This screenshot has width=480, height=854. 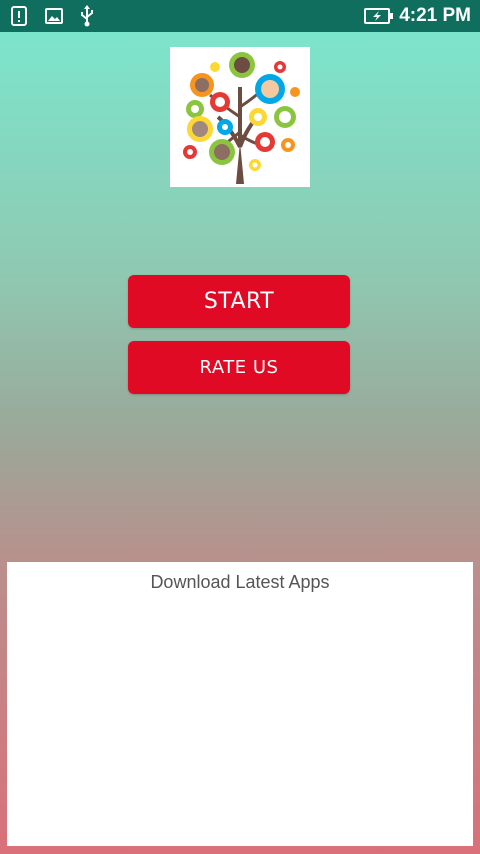 What do you see at coordinates (87, 16) in the screenshot?
I see `usb-icon` at bounding box center [87, 16].